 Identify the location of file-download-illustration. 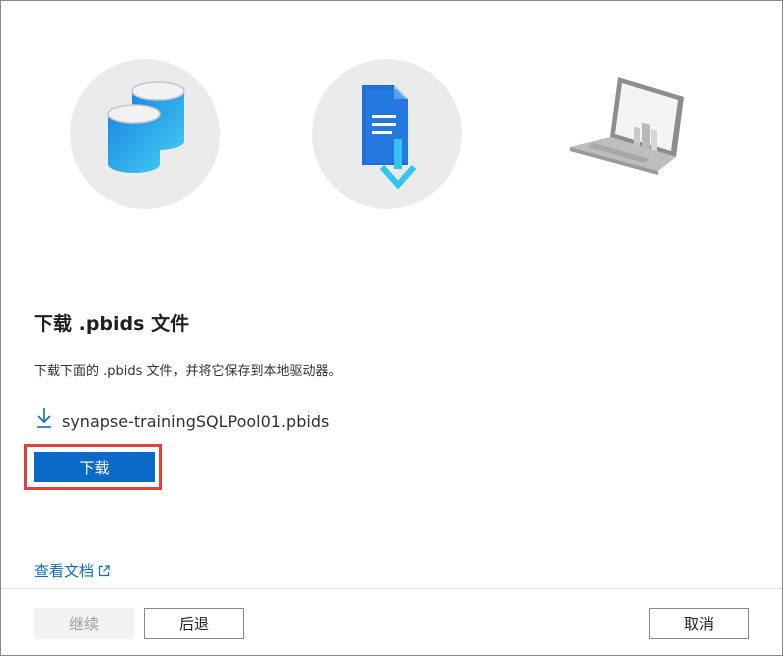
(387, 134).